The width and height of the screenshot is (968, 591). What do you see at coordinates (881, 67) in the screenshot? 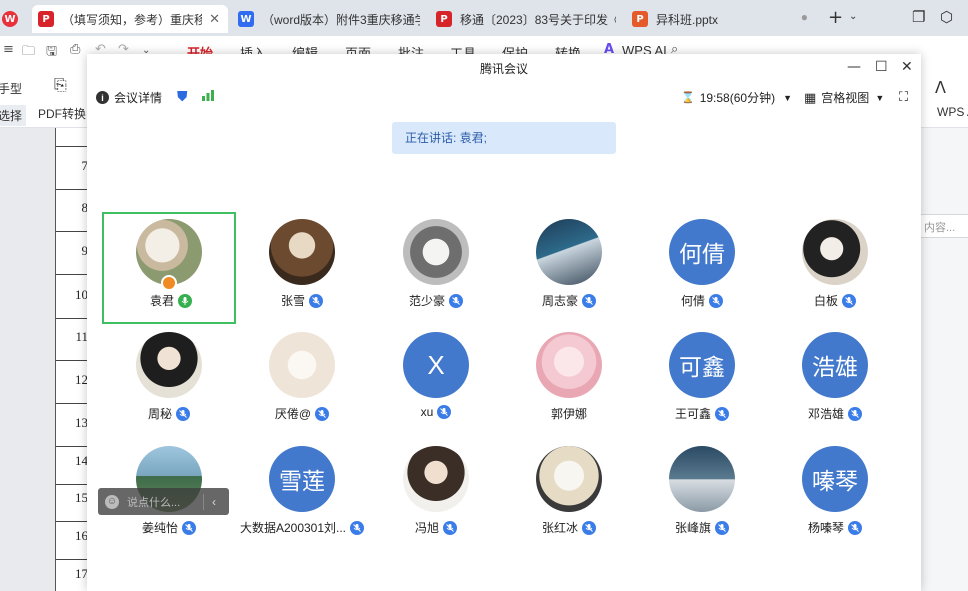
I see `maximize-icon: ☐` at bounding box center [881, 67].